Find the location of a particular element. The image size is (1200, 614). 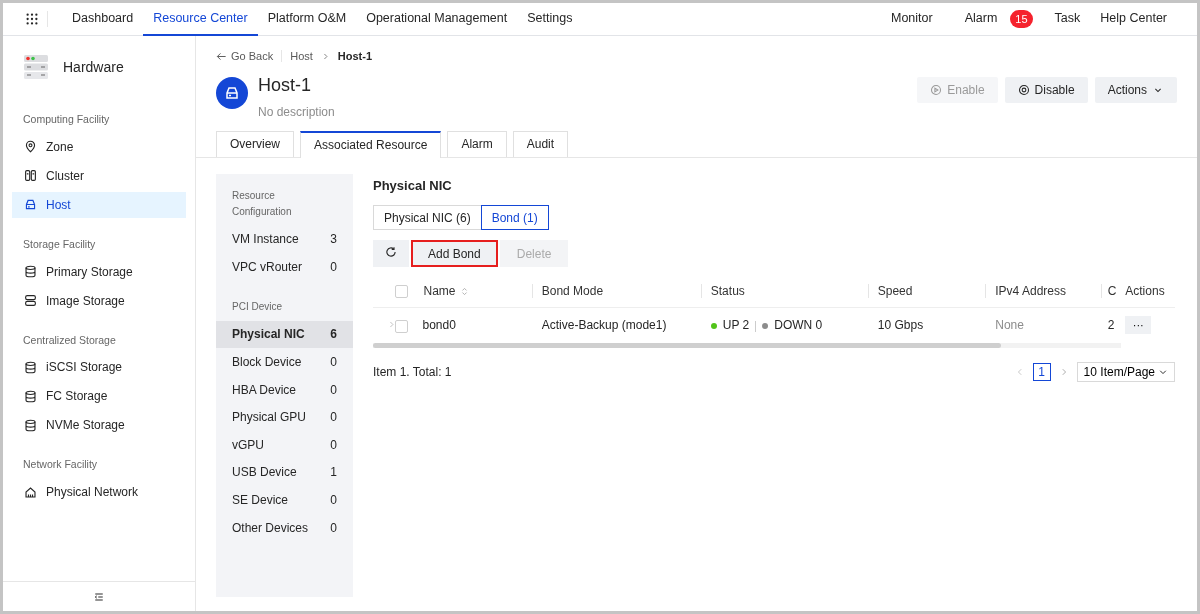

nav-link: Task is located at coordinates (1067, 19).